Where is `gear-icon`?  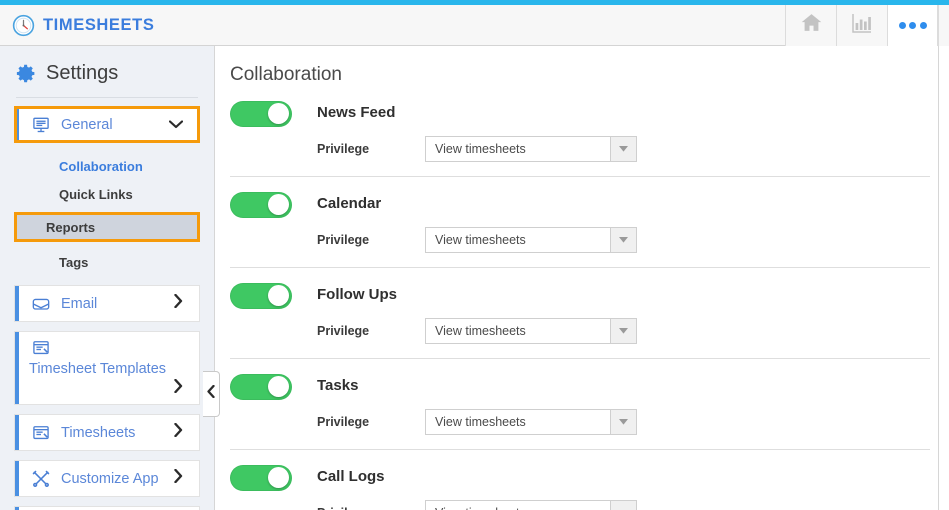
gear-icon is located at coordinates (26, 73).